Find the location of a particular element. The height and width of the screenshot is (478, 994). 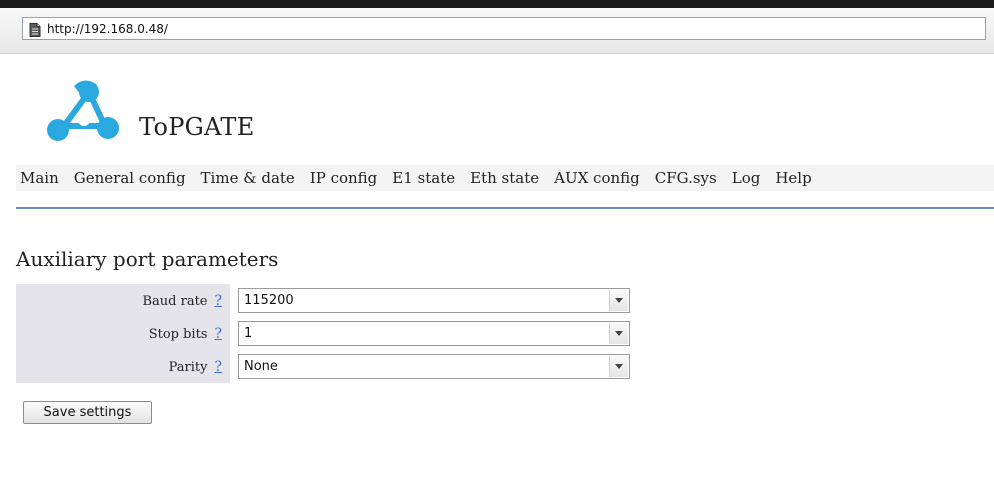

parity-select: None is located at coordinates (434, 366).